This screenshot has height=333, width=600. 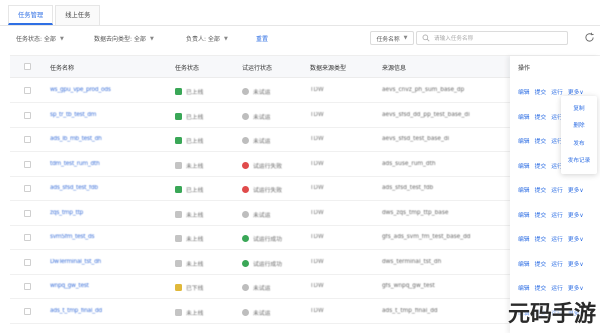 What do you see at coordinates (589, 37) in the screenshot?
I see `refresh-icon` at bounding box center [589, 37].